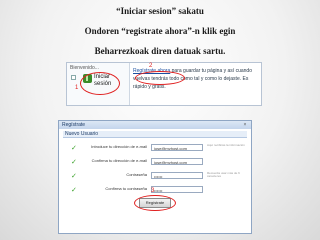 This screenshot has height=240, width=320. What do you see at coordinates (245, 125) in the screenshot?
I see `close-icon: ×` at bounding box center [245, 125].